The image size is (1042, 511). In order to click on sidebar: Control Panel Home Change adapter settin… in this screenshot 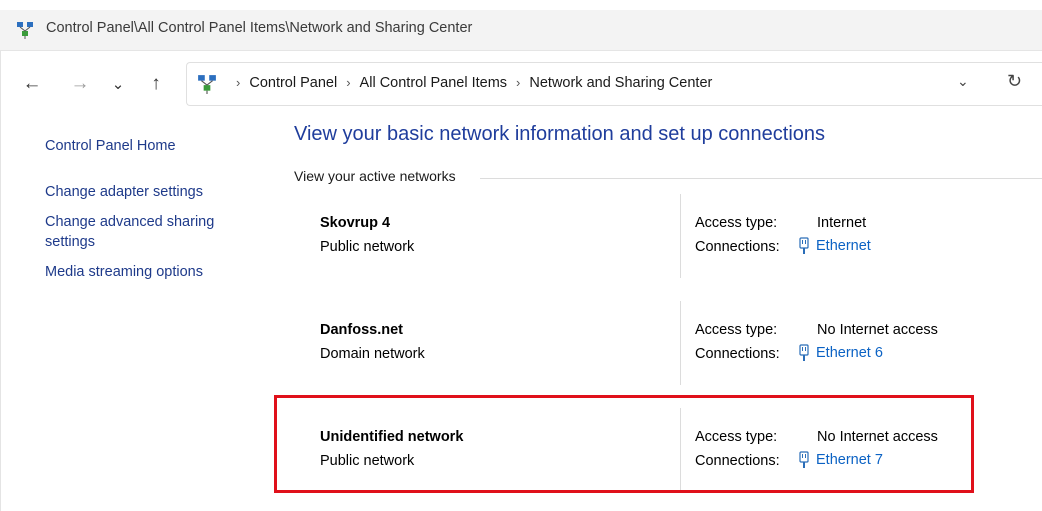, I will do `click(150, 215)`.